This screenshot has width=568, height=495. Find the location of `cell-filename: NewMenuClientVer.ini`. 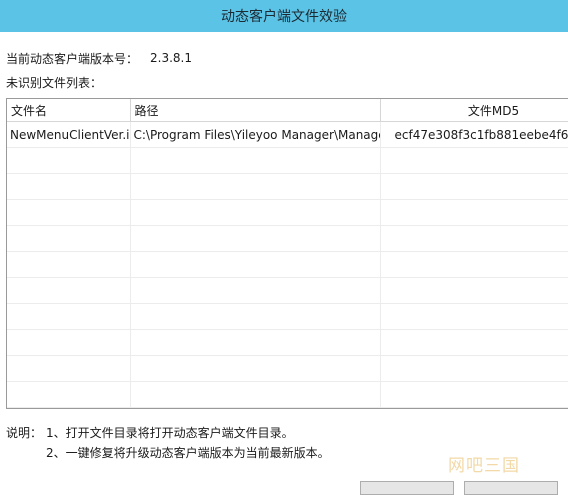

cell-filename: NewMenuClientVer.ini is located at coordinates (69, 134).